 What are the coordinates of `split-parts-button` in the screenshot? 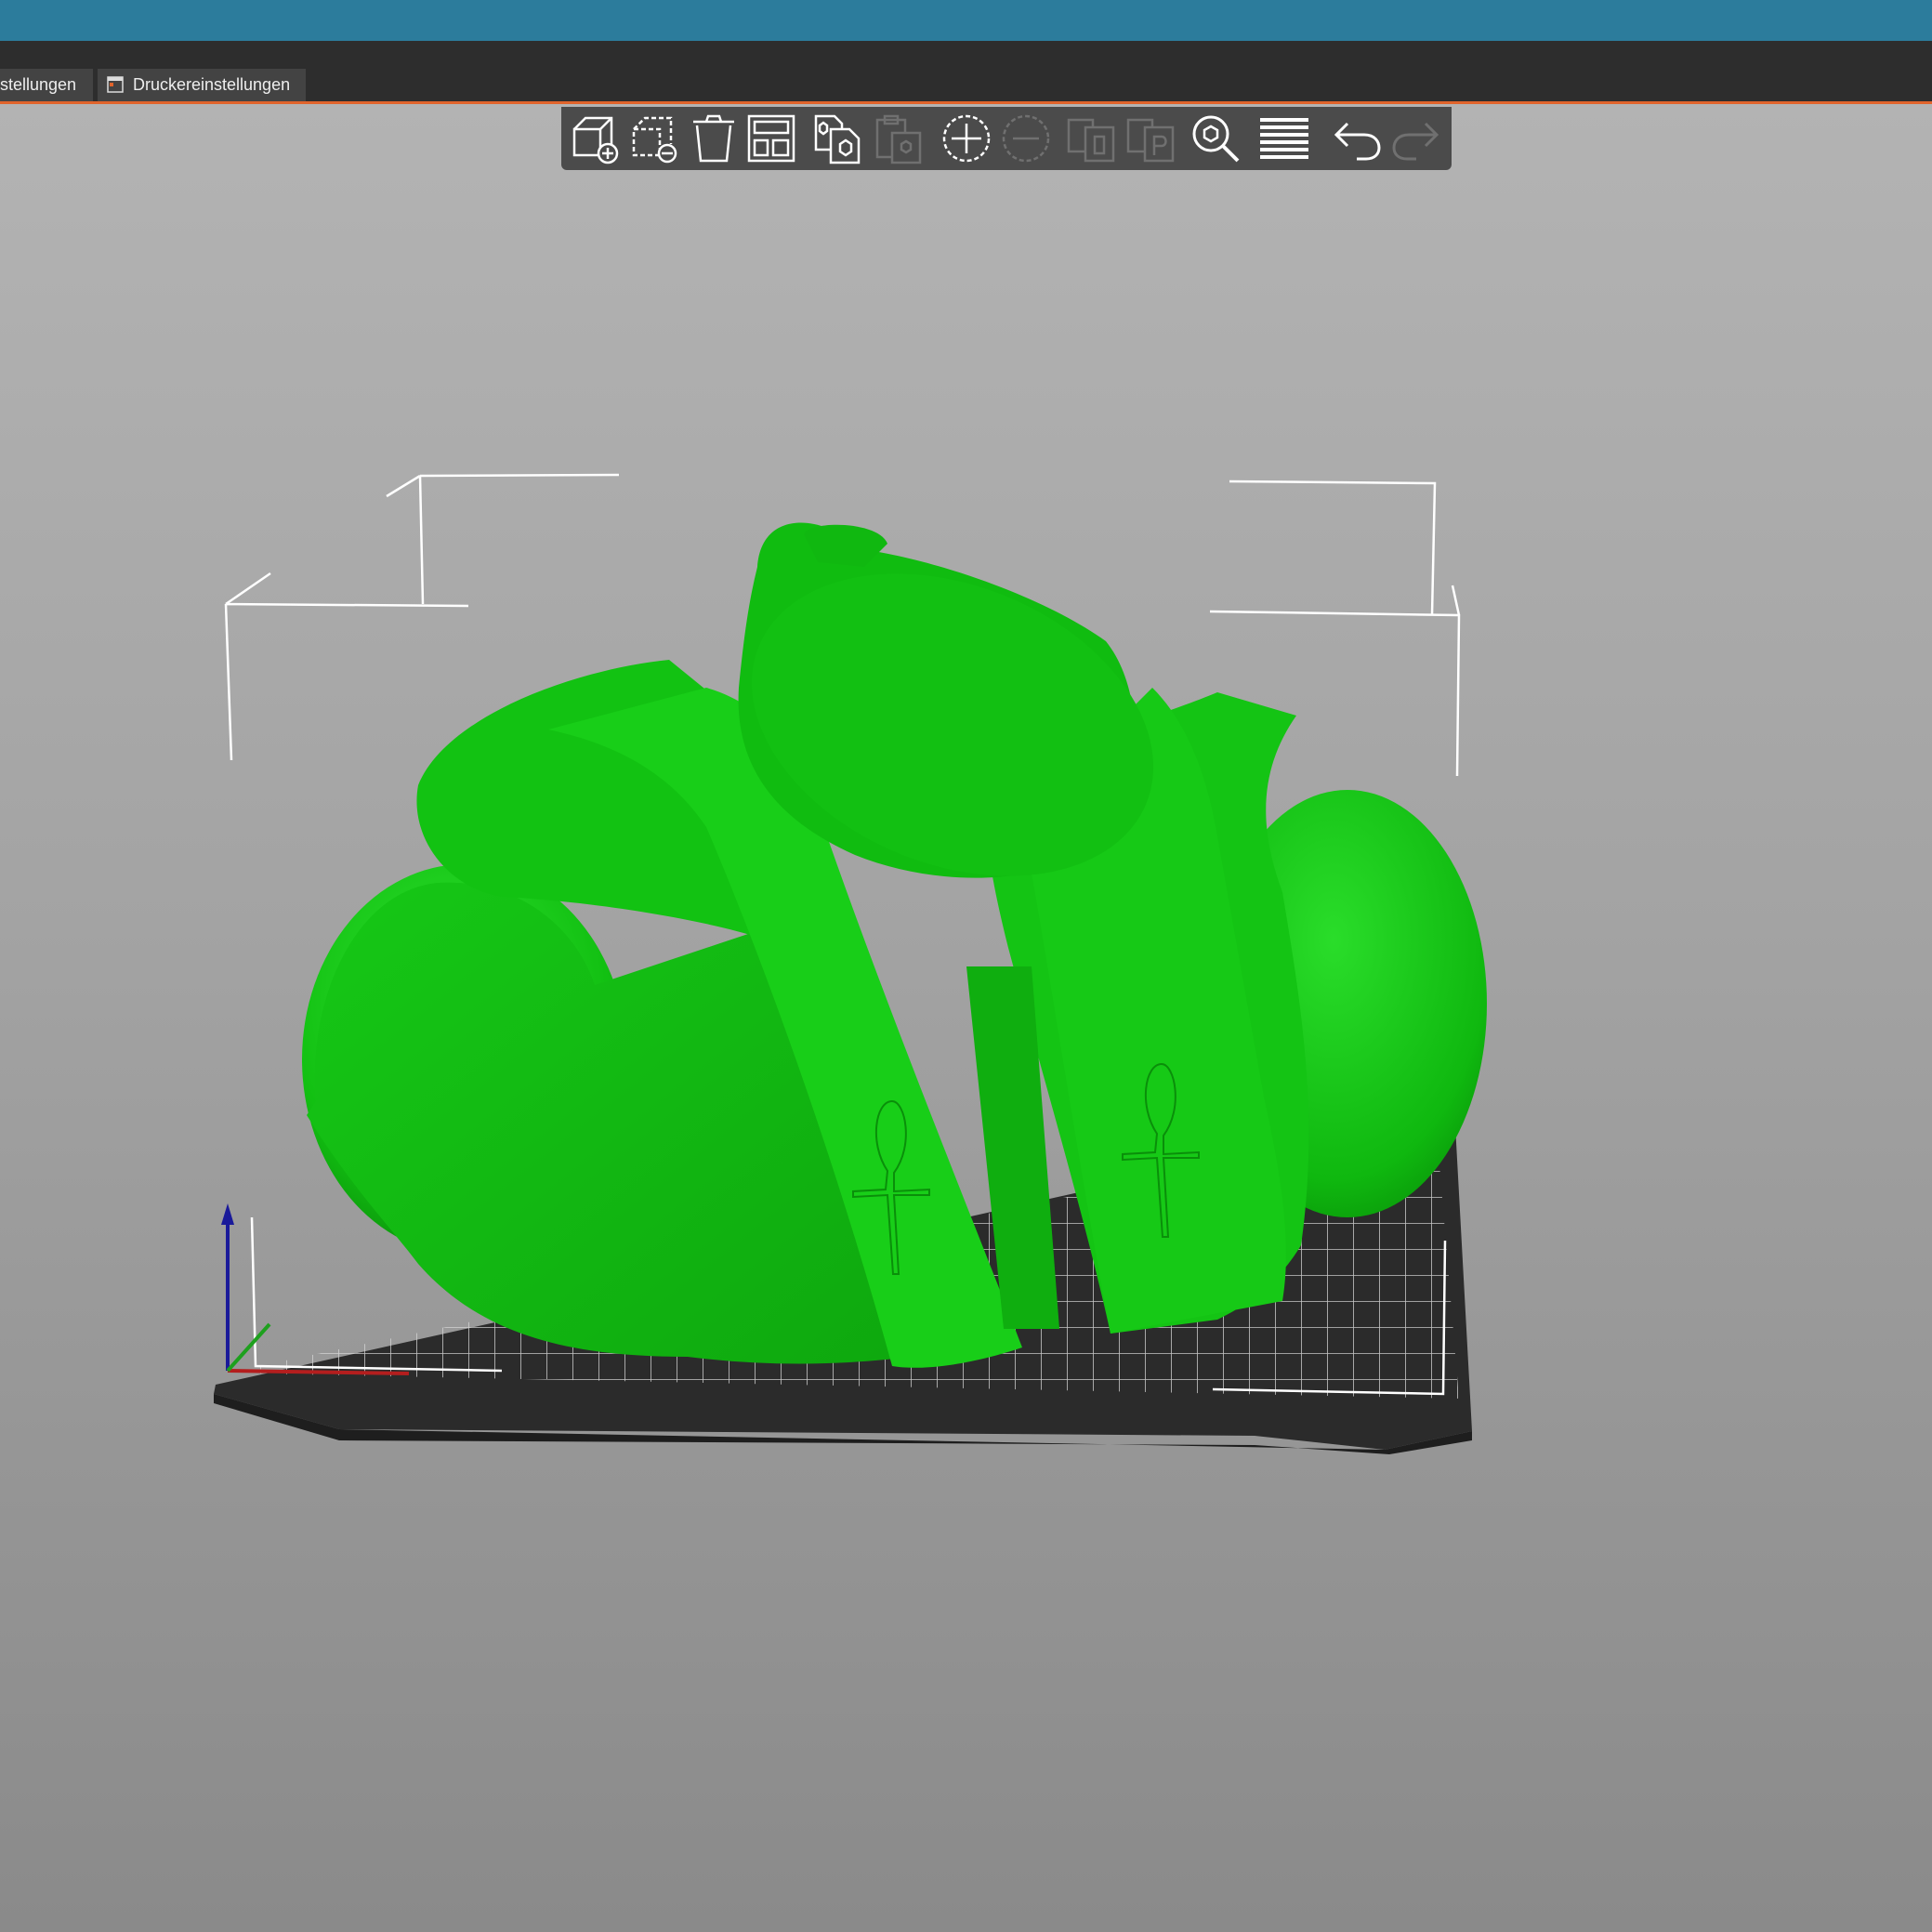 It's located at (1150, 138).